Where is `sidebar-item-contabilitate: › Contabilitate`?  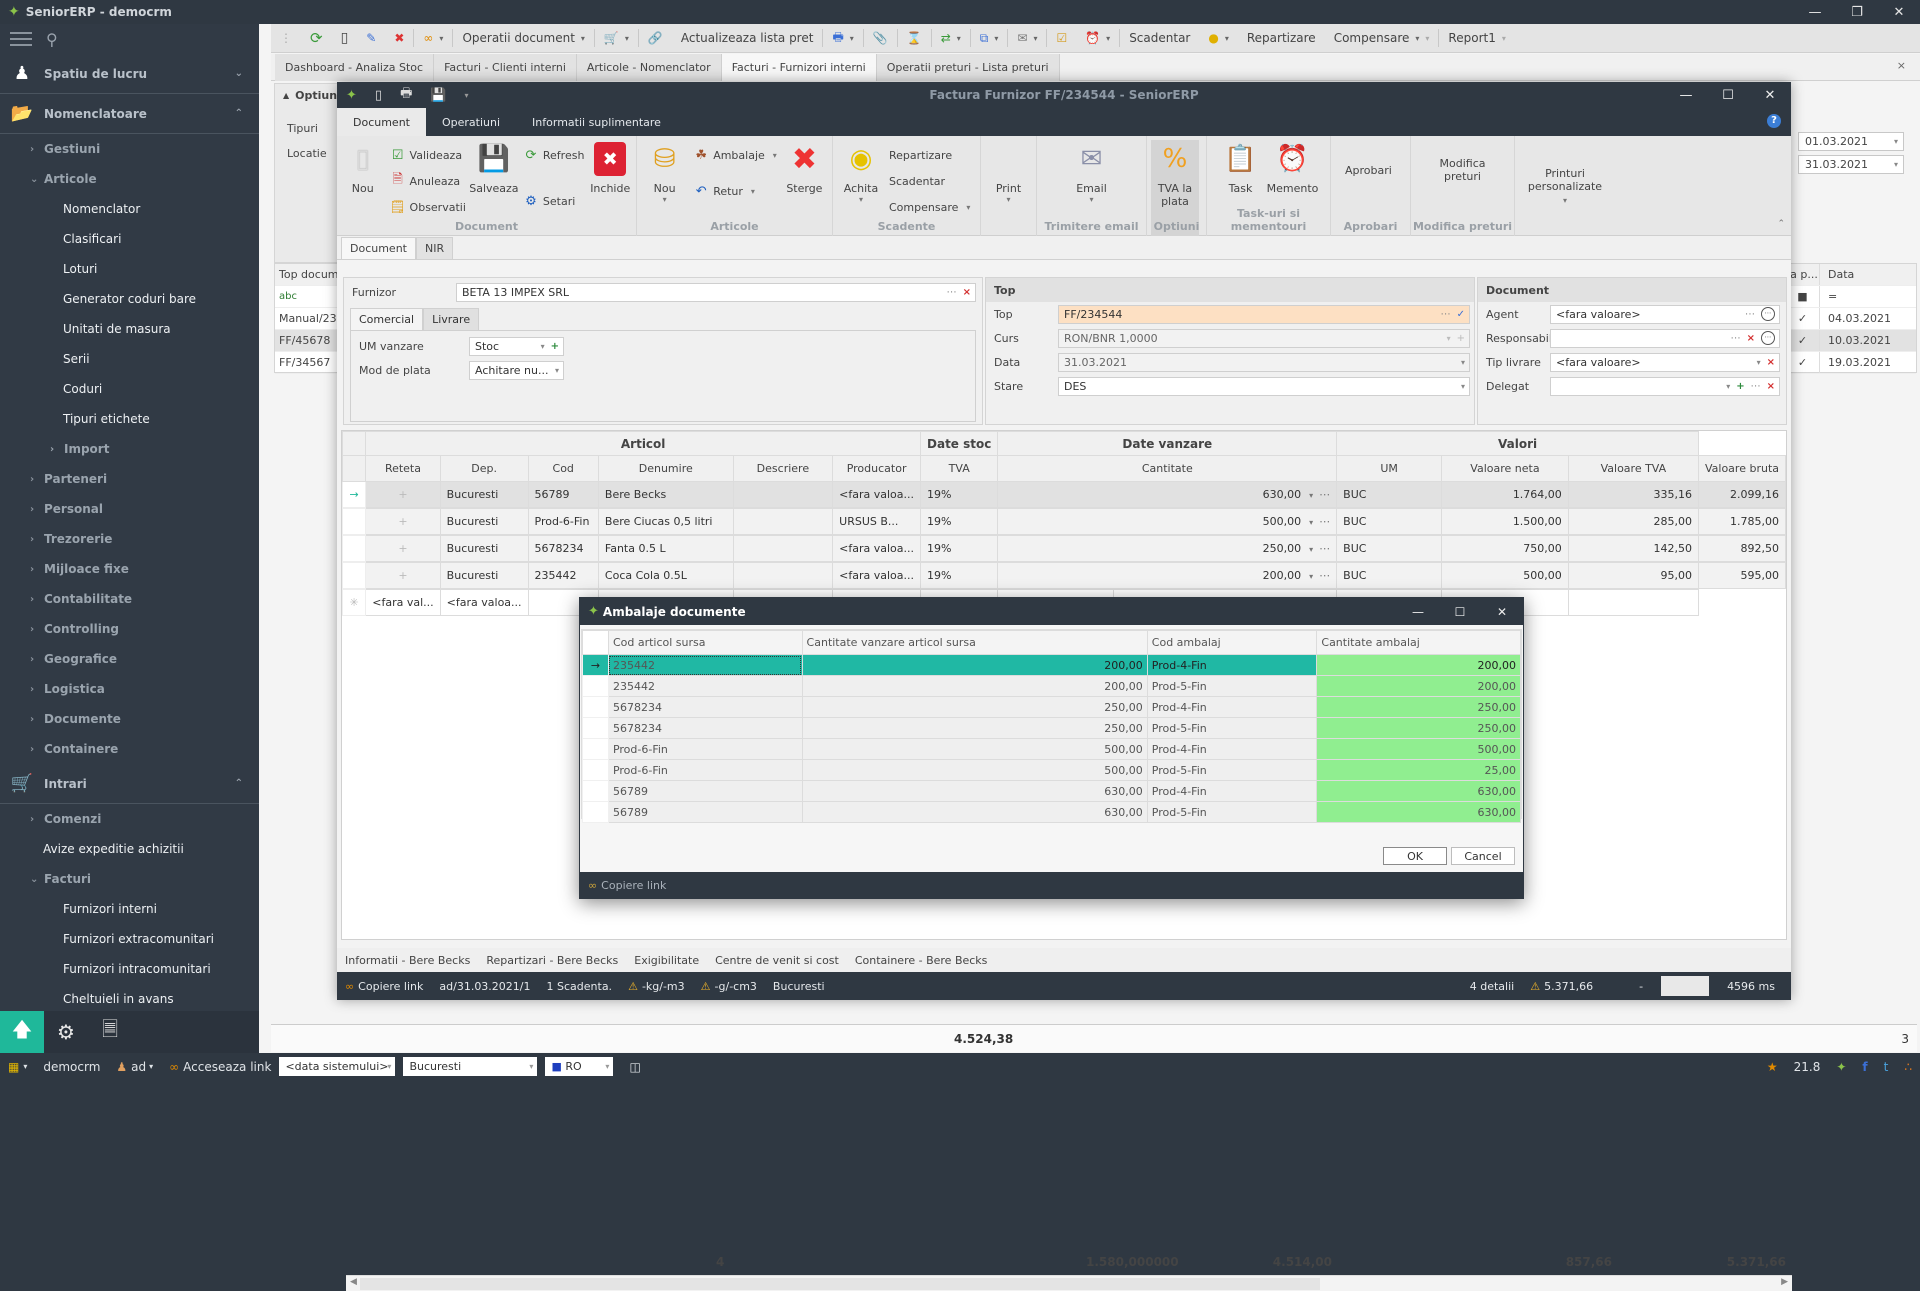 sidebar-item-contabilitate: › Contabilitate is located at coordinates (129, 599).